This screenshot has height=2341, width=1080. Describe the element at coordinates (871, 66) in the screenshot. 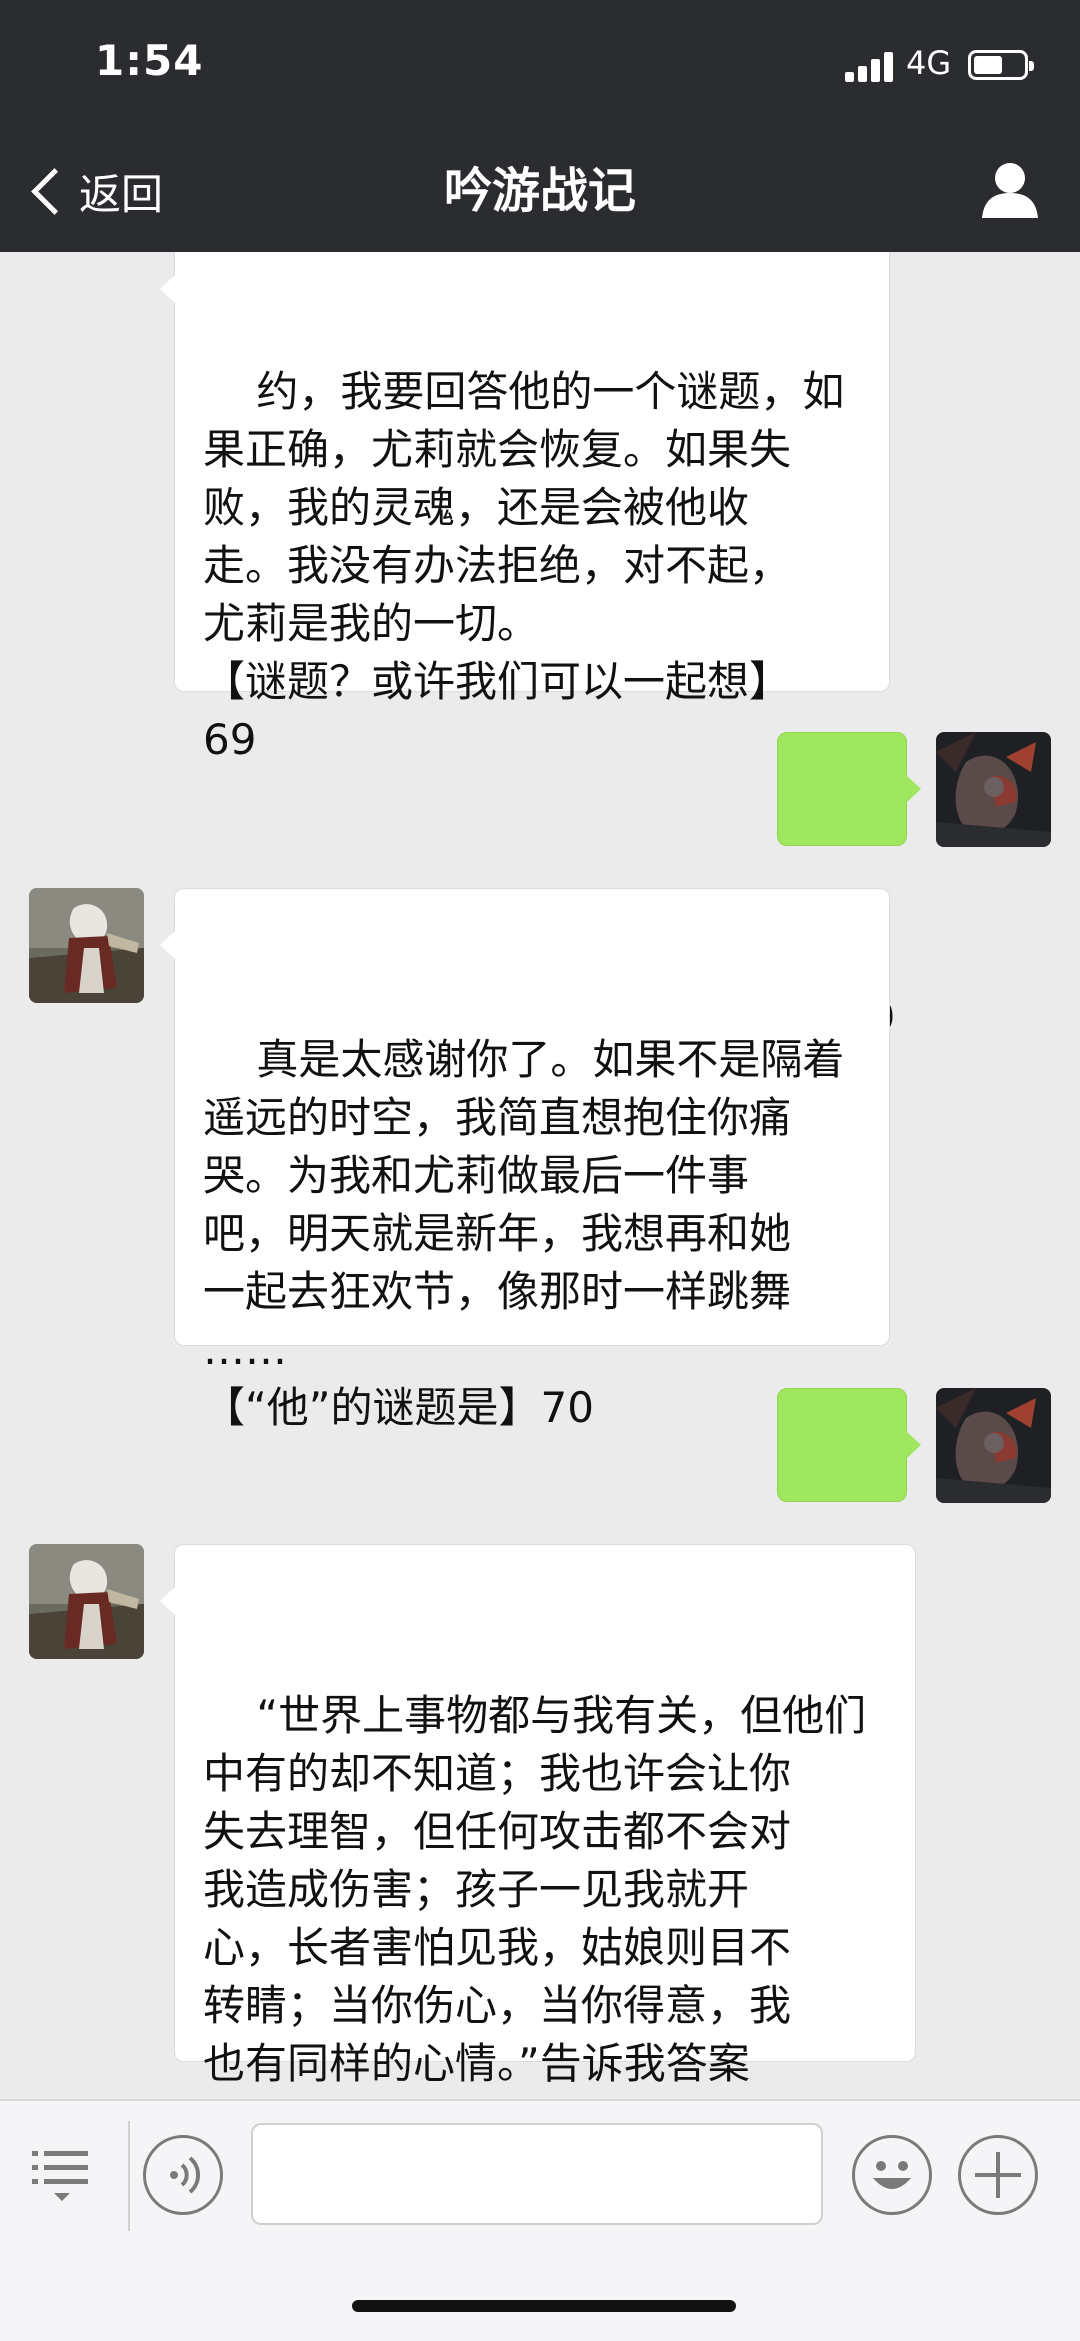

I see `signal-icon` at that location.